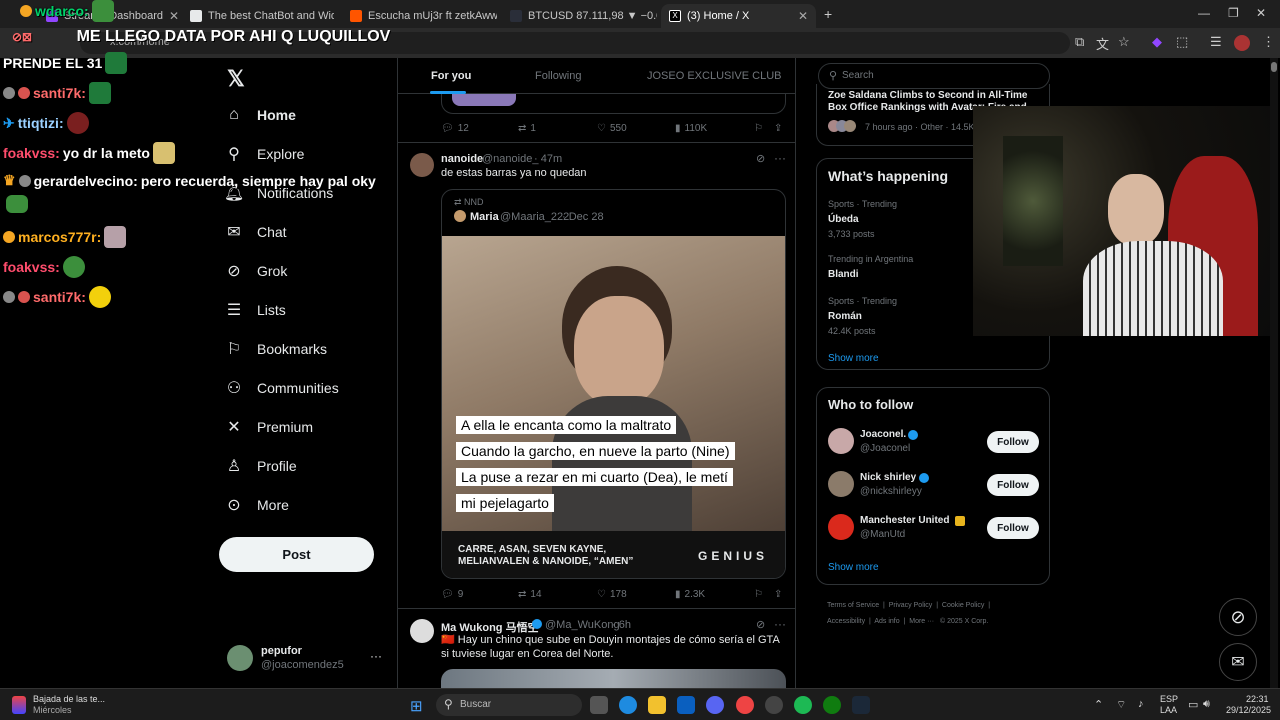  Describe the element at coordinates (621, 625) in the screenshot. I see `post-time: · 6h` at that location.